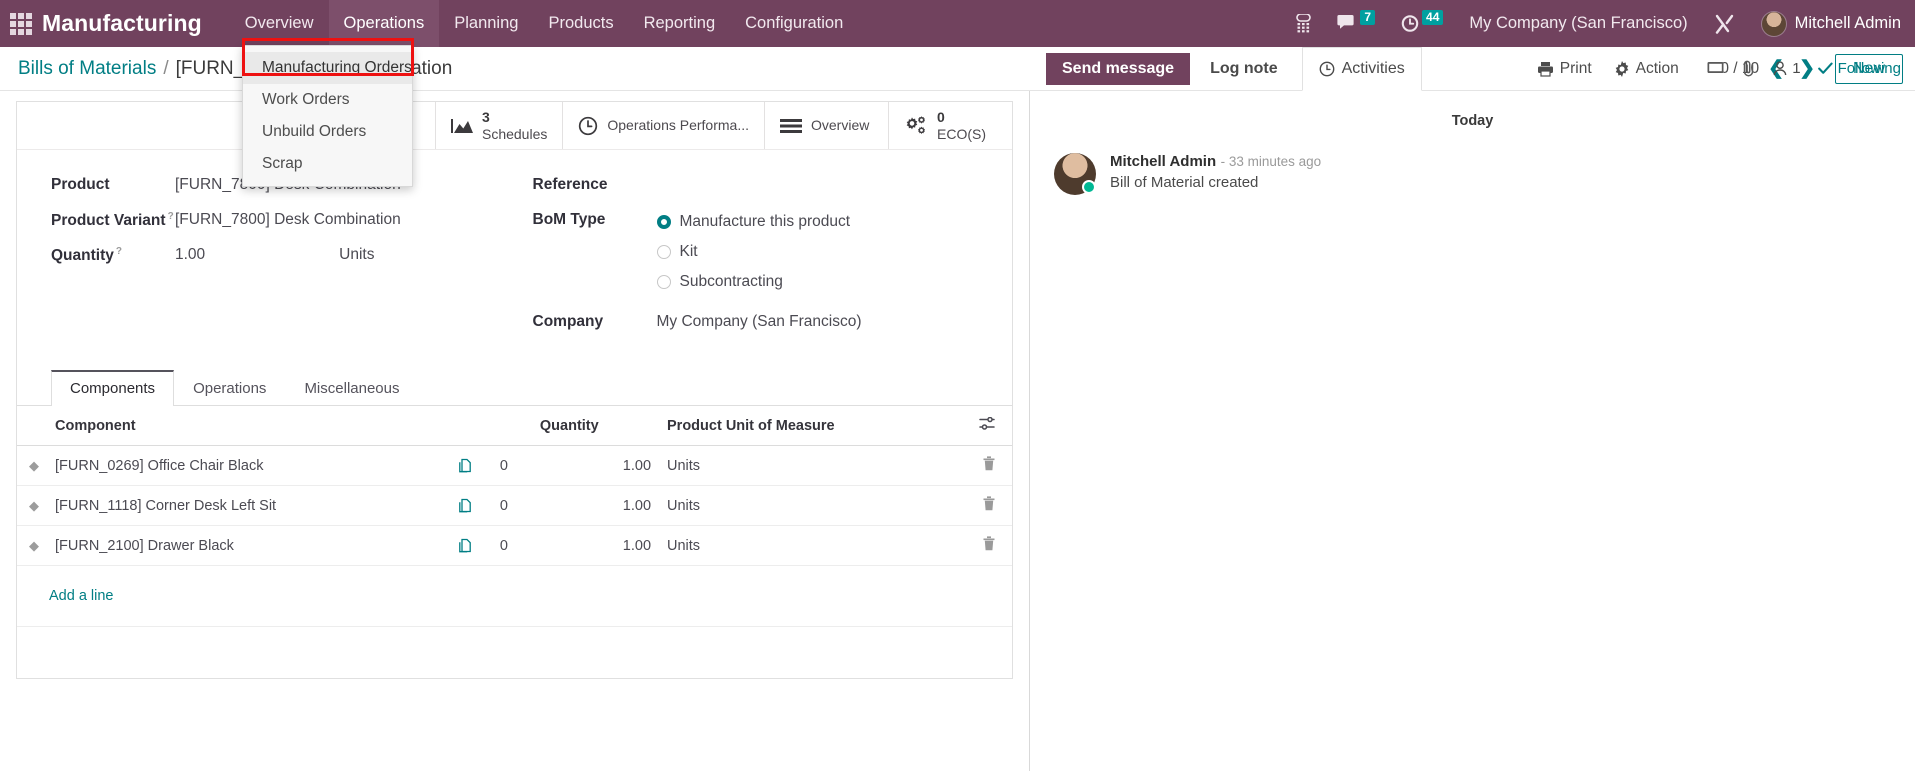 This screenshot has width=1915, height=771. What do you see at coordinates (384, 23) in the screenshot?
I see `nav-menu-operations: Operations` at bounding box center [384, 23].